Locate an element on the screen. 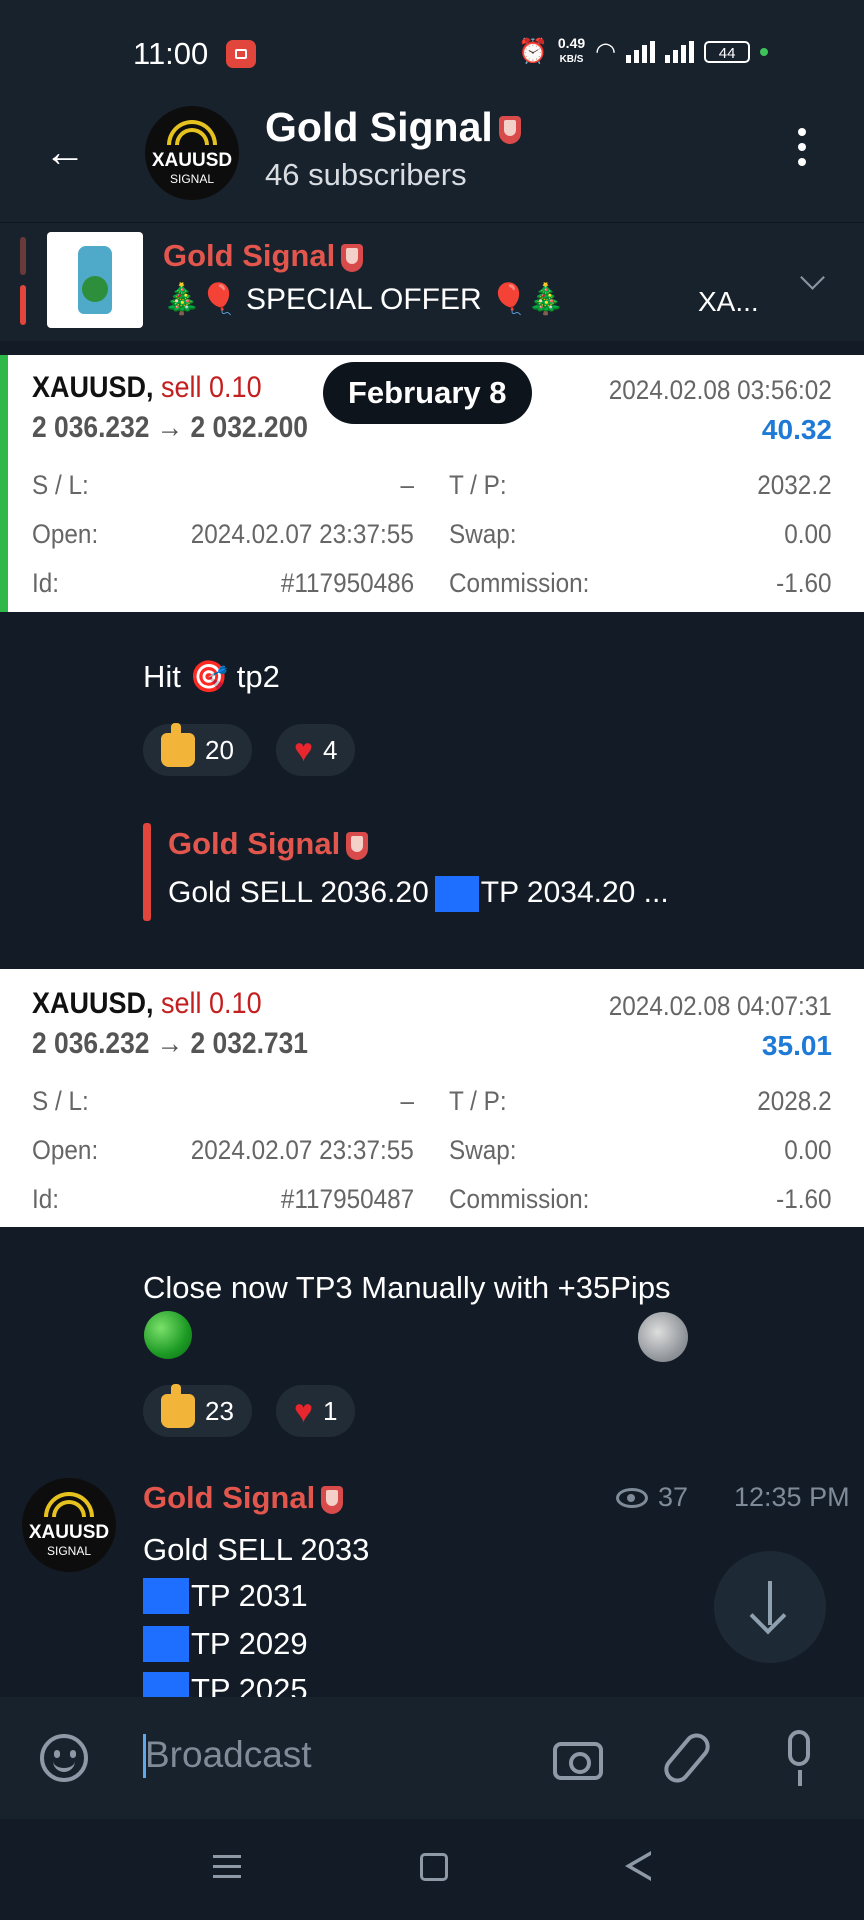 The width and height of the screenshot is (864, 1920). trade-datetime: 2024.02.08 04:07:31 is located at coordinates (720, 1006).